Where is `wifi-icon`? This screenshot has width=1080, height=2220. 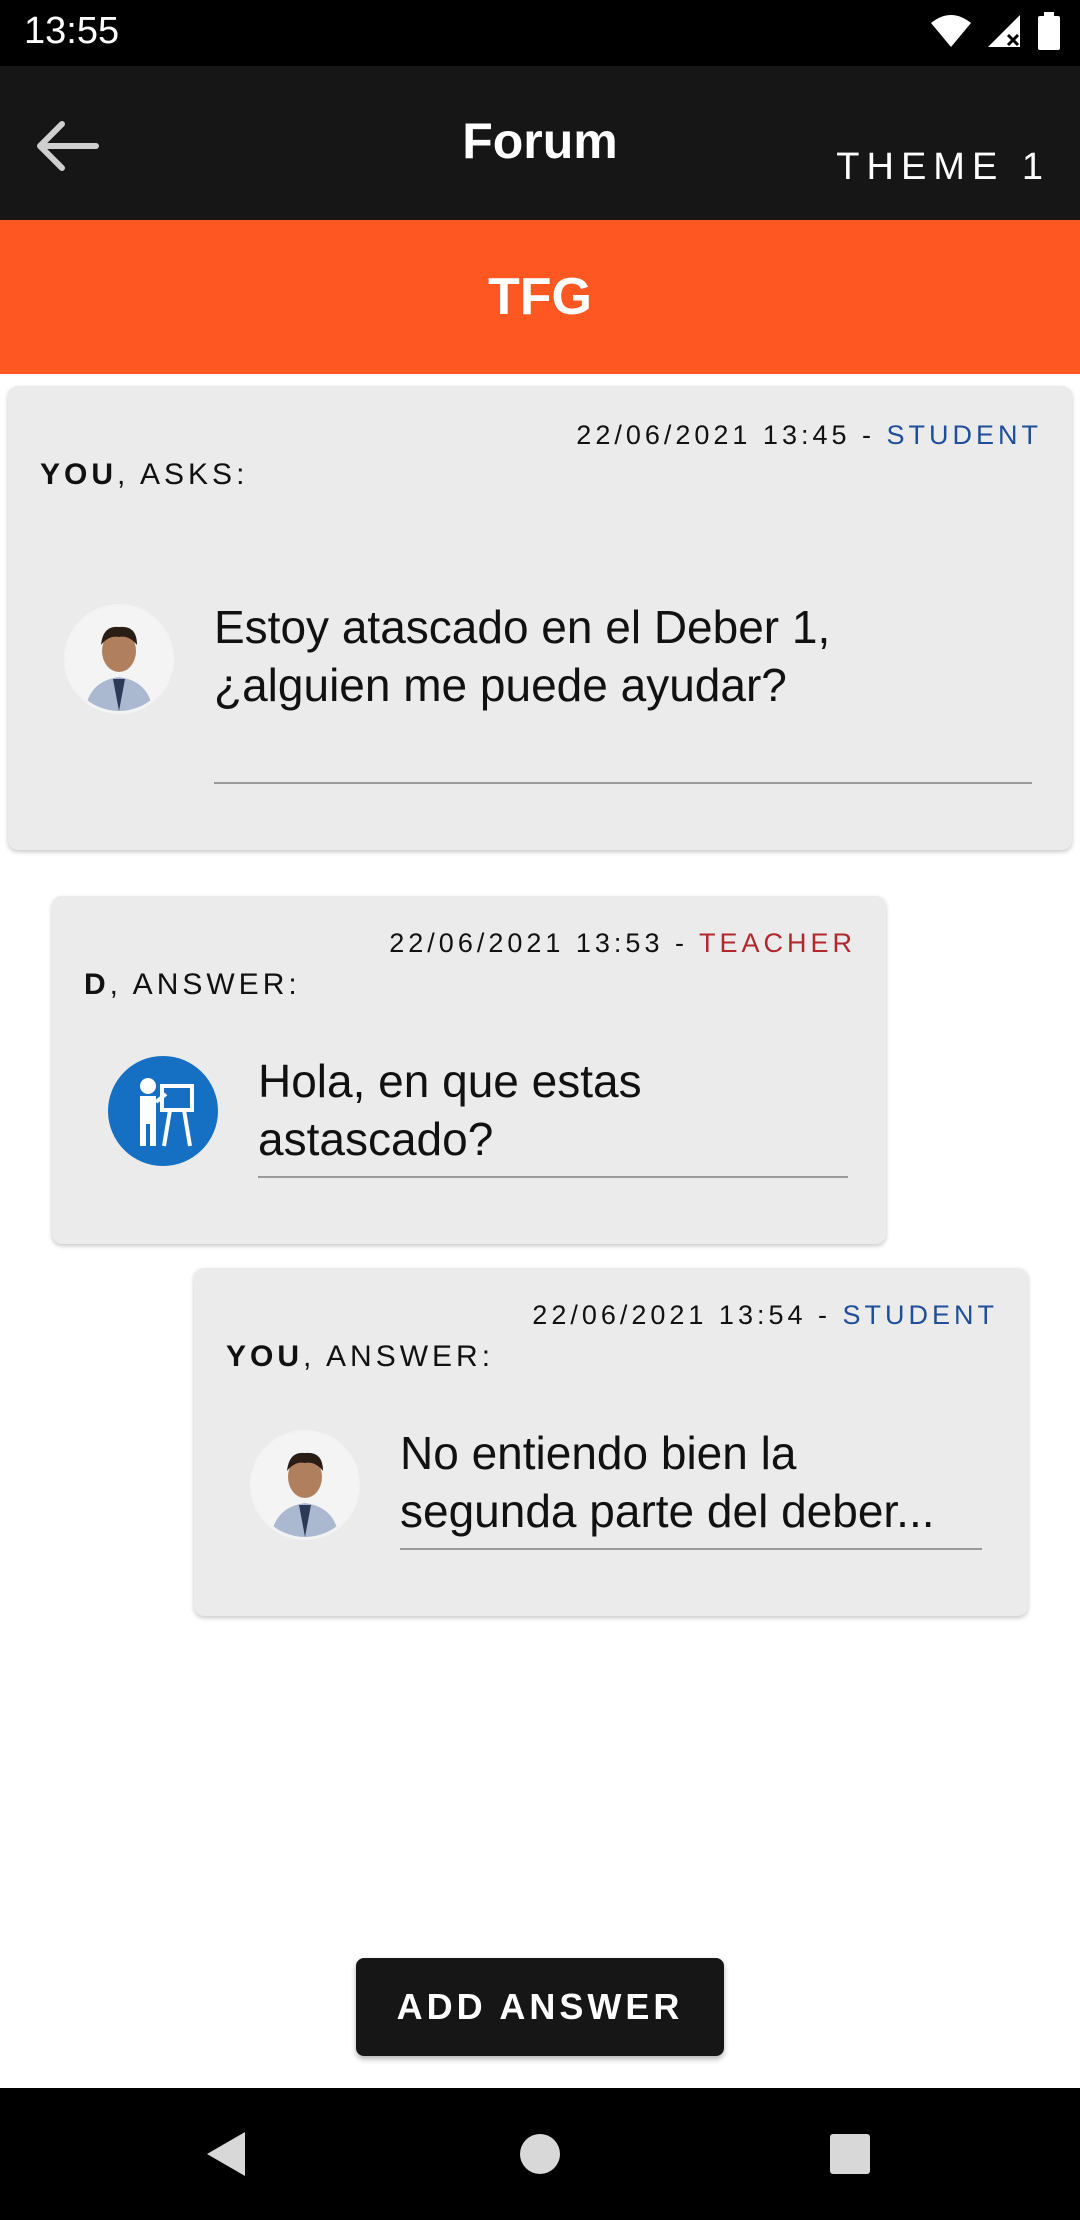
wifi-icon is located at coordinates (951, 31).